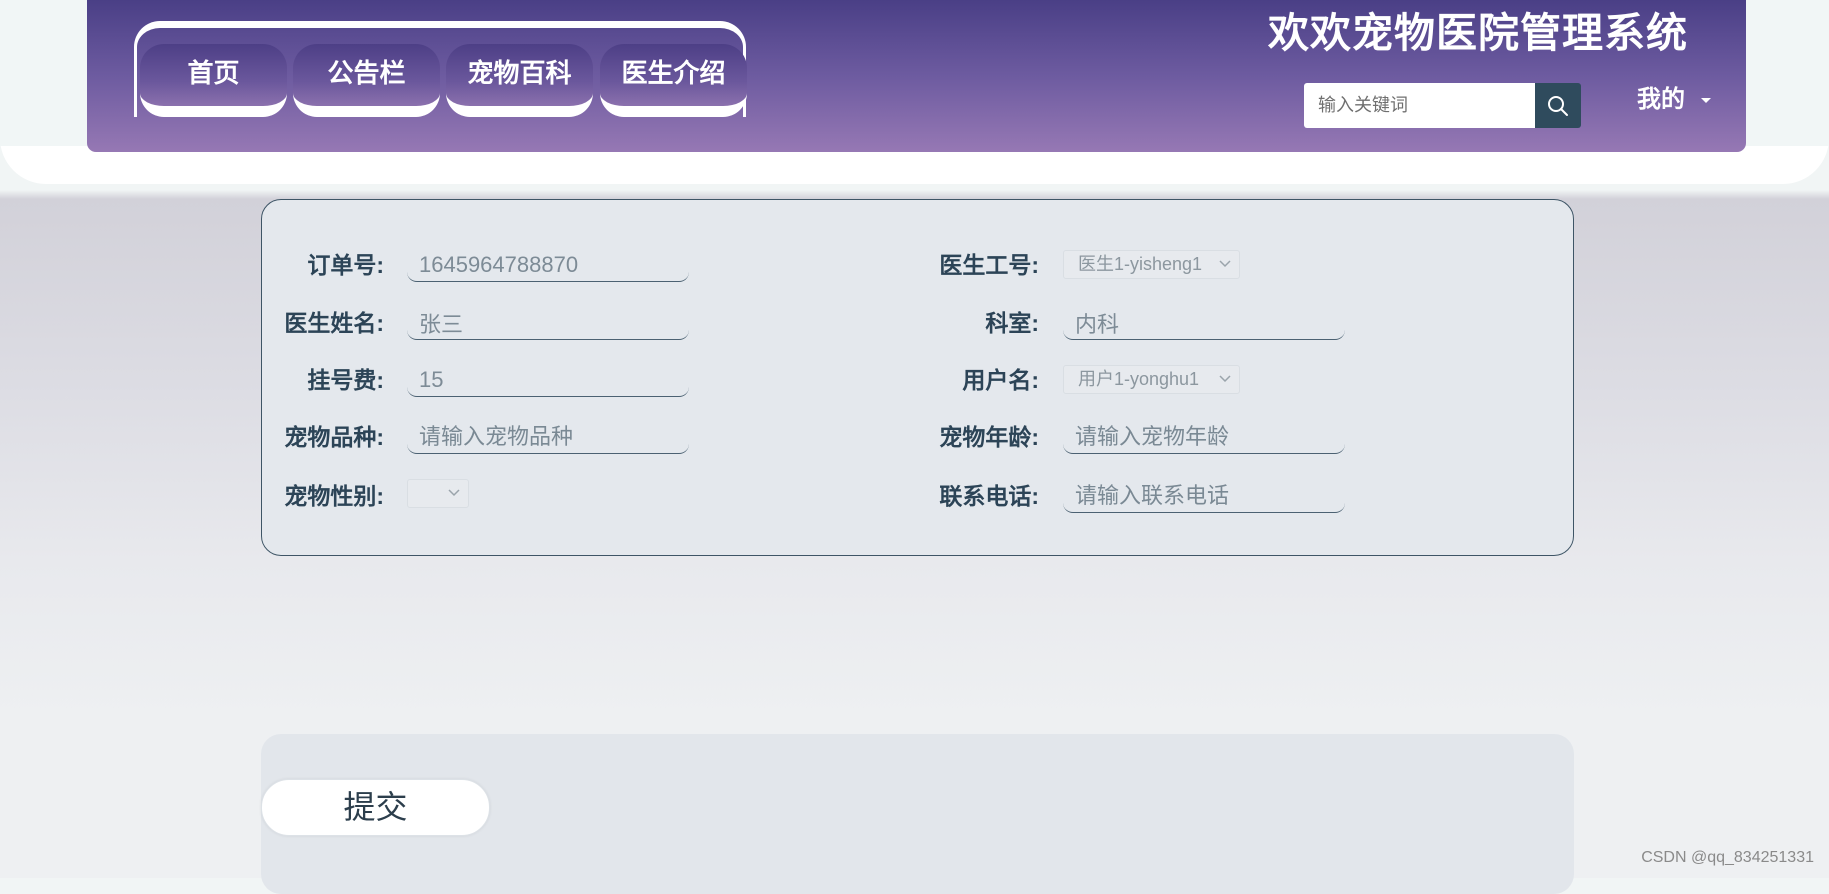 The image size is (1829, 894). I want to click on doctor-name-field, so click(548, 323).